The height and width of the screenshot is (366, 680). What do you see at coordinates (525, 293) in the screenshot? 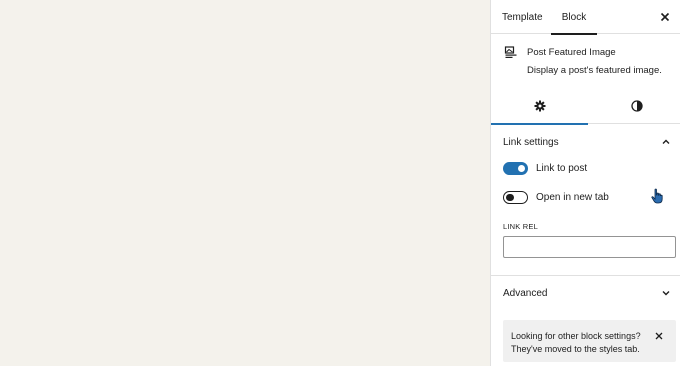
I see `advanced-title: Advanced` at bounding box center [525, 293].